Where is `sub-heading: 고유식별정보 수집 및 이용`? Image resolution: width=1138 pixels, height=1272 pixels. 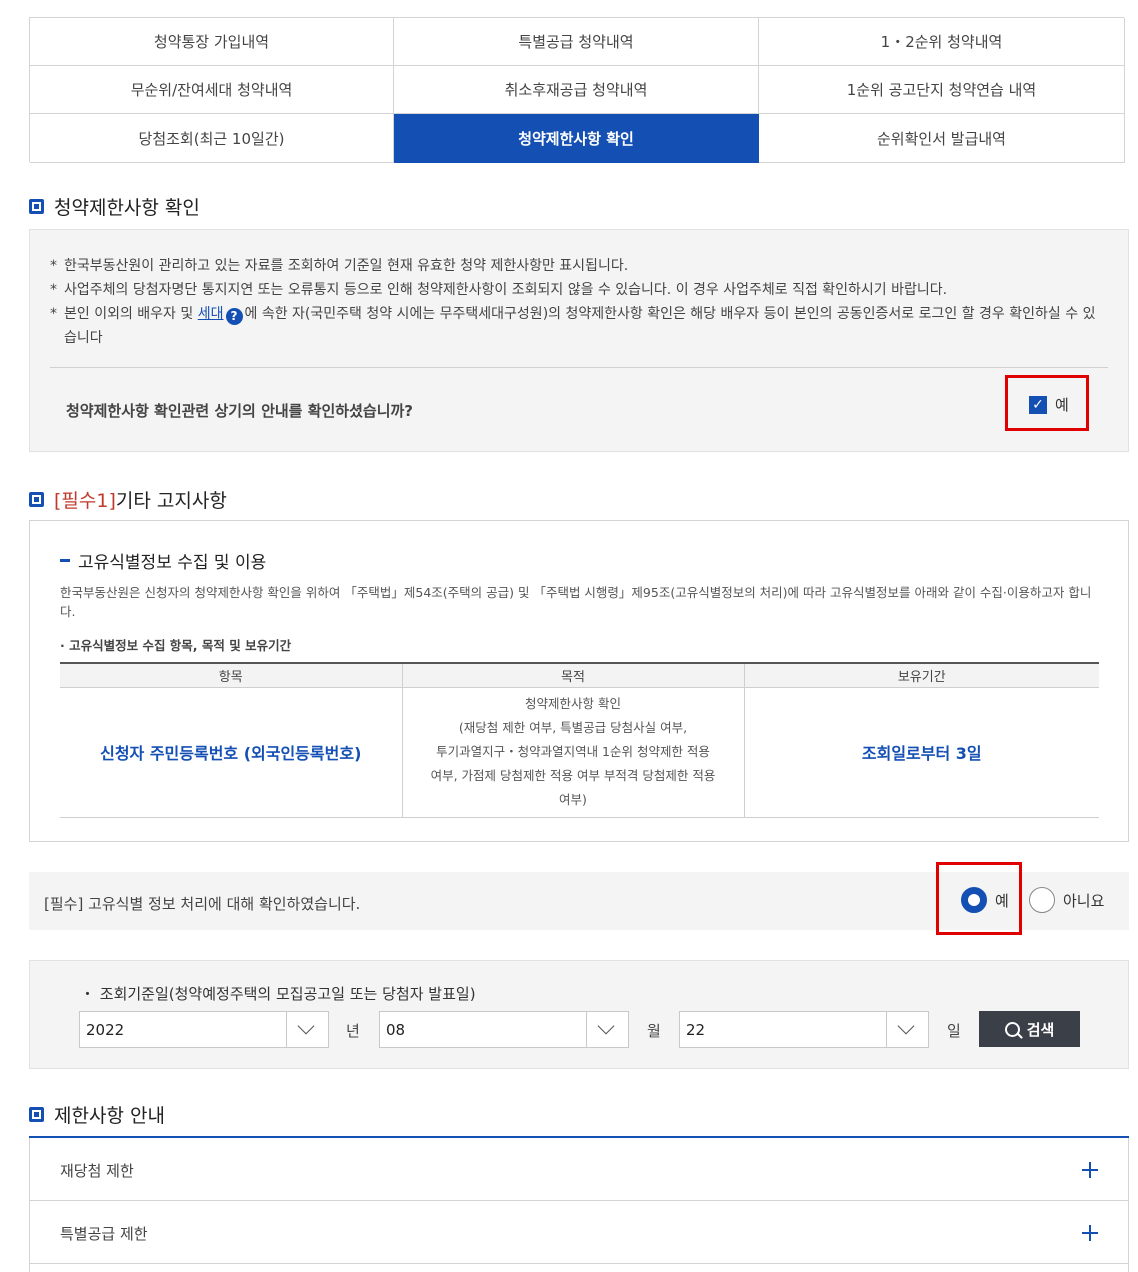
sub-heading: 고유식별정보 수집 및 이용 is located at coordinates (163, 560).